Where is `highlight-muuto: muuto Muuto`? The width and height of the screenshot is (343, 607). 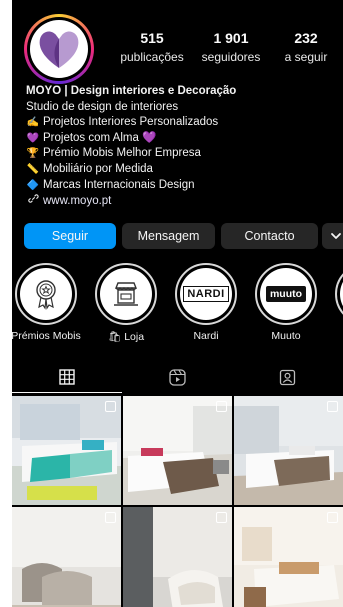
highlight-muuto: muuto Muuto is located at coordinates (286, 302).